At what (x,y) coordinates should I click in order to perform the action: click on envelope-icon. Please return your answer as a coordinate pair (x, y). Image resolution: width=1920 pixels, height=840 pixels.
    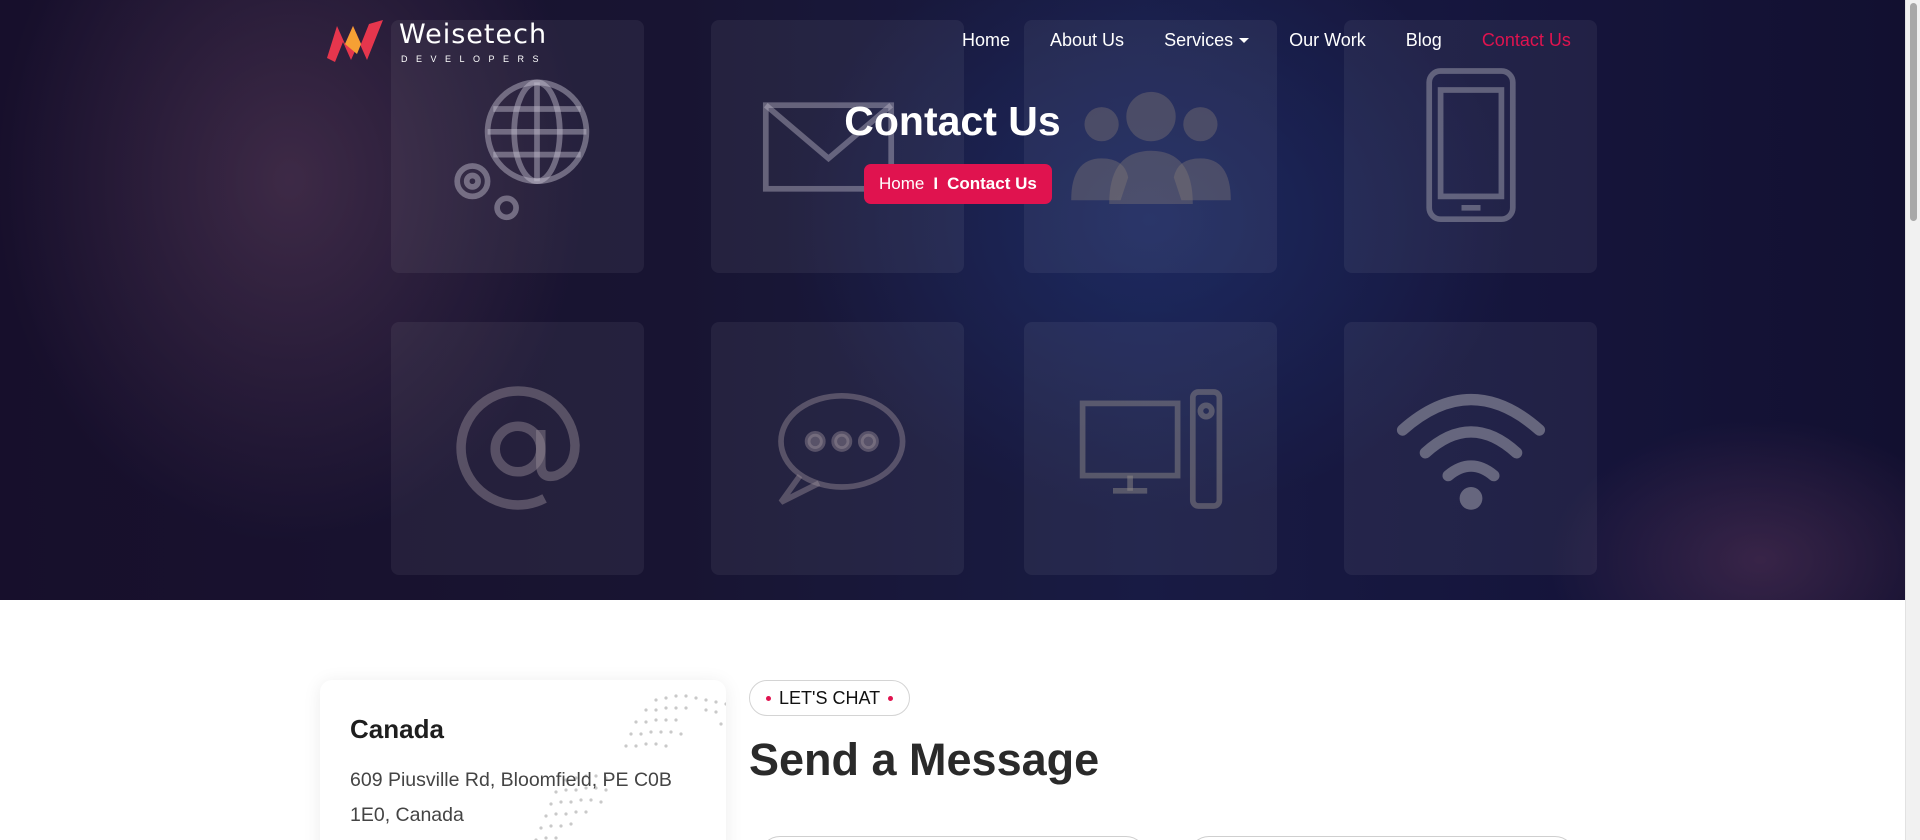
    Looking at the image, I should click on (828, 146).